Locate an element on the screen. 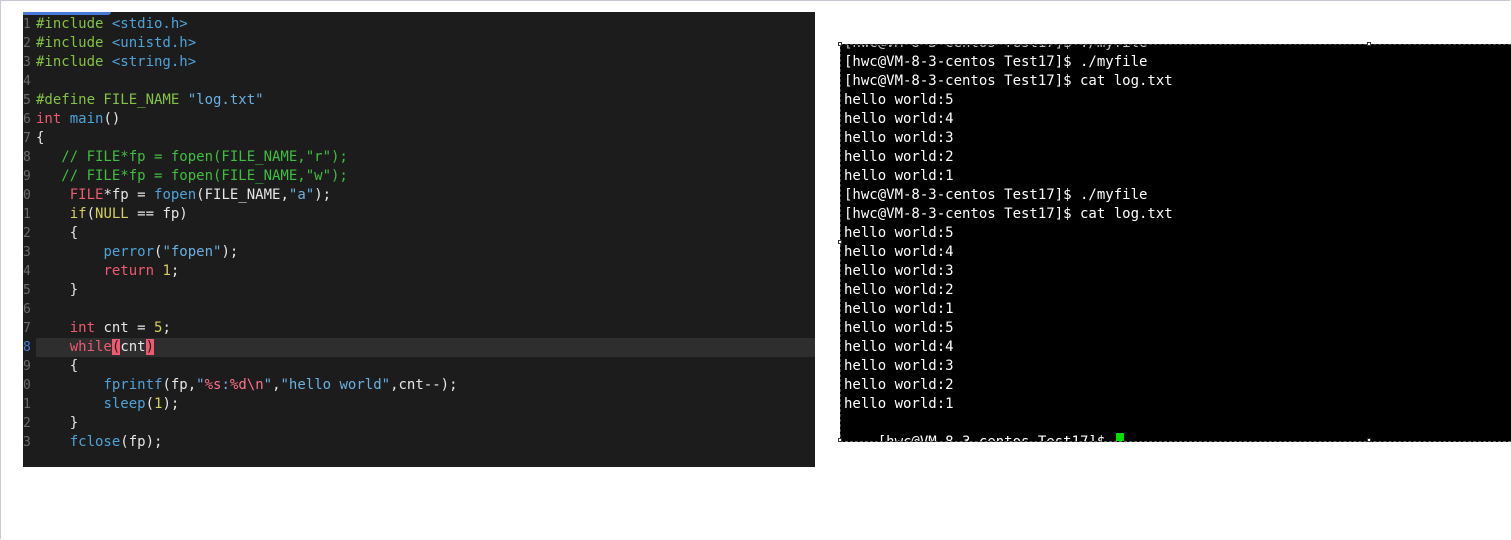 This screenshot has height=540, width=1511. code-line: 4 is located at coordinates (419, 81).